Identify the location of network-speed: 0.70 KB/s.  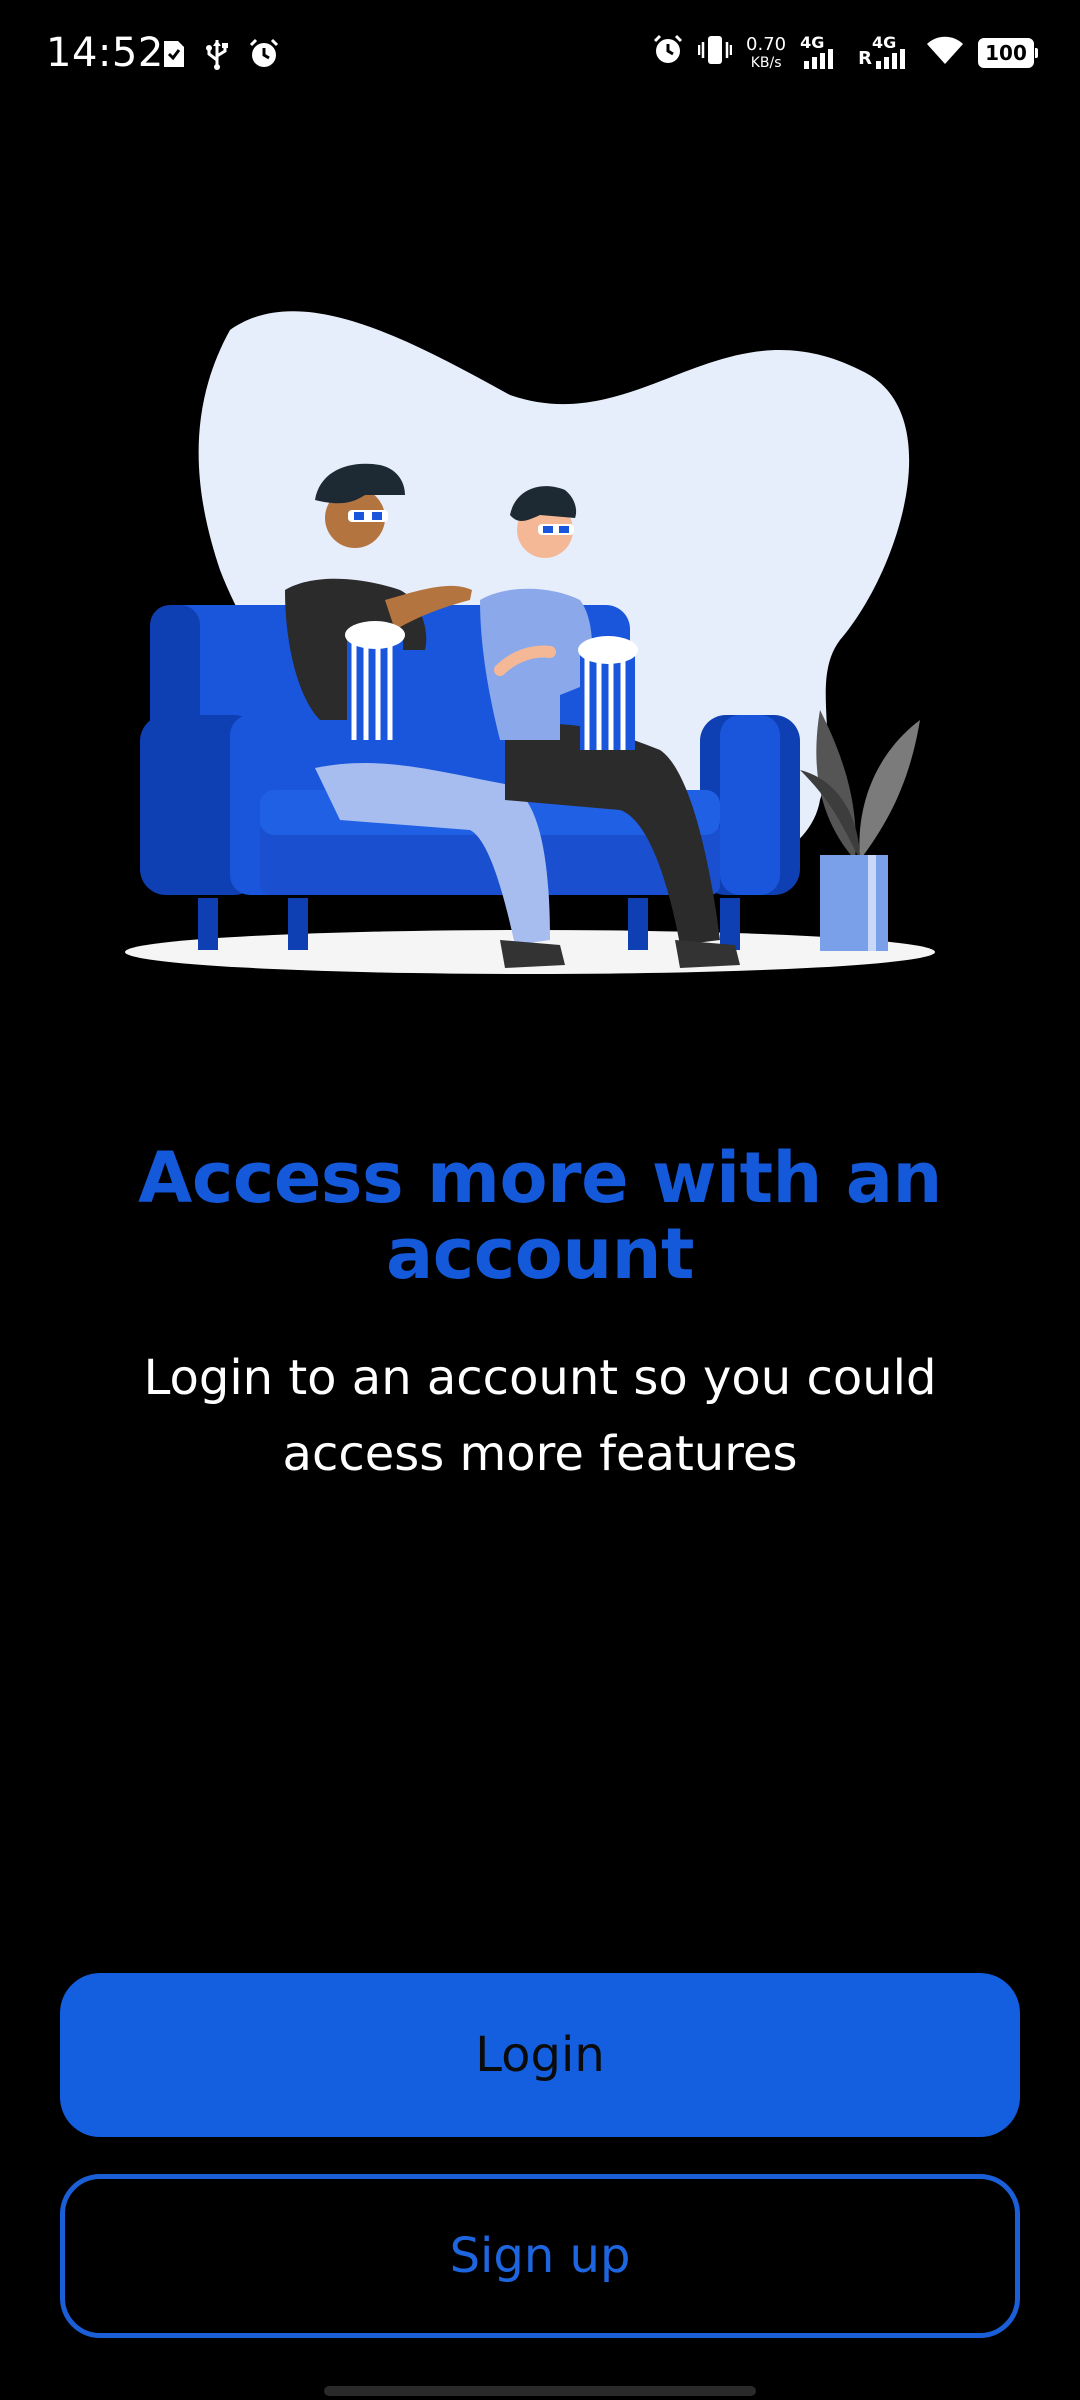
(766, 52).